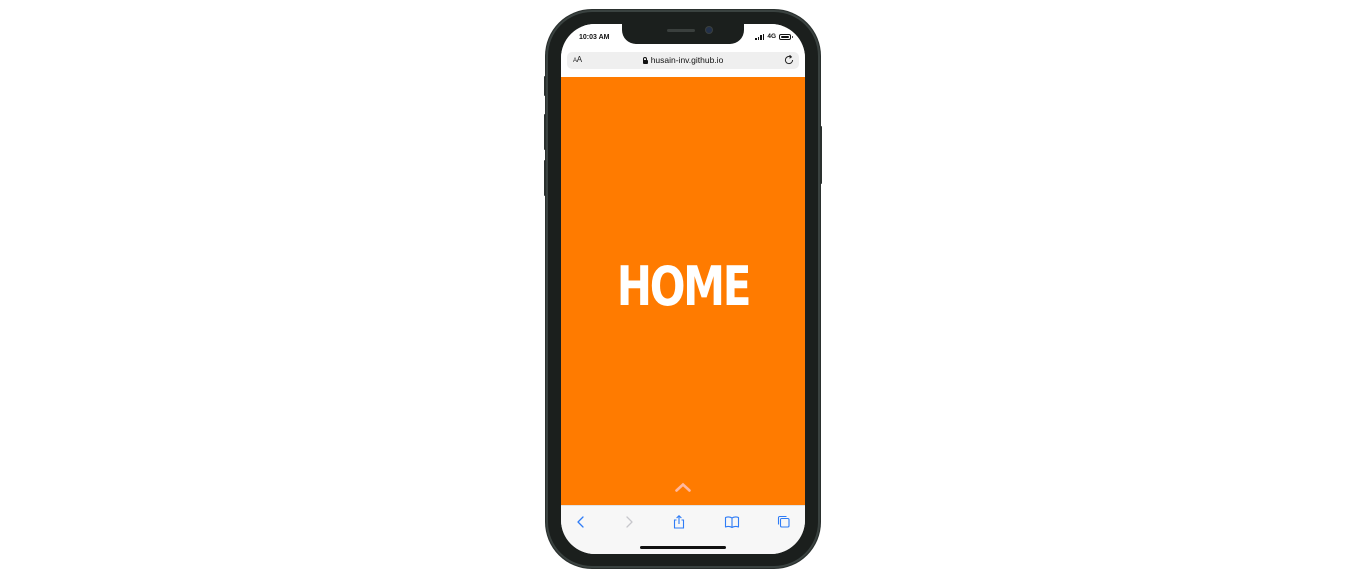  Describe the element at coordinates (594, 37) in the screenshot. I see `status-time: 10:03 AM` at that location.